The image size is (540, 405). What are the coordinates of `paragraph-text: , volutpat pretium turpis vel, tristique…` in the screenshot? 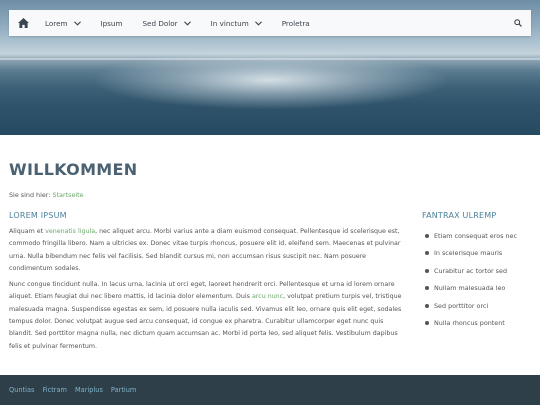 It's located at (205, 321).